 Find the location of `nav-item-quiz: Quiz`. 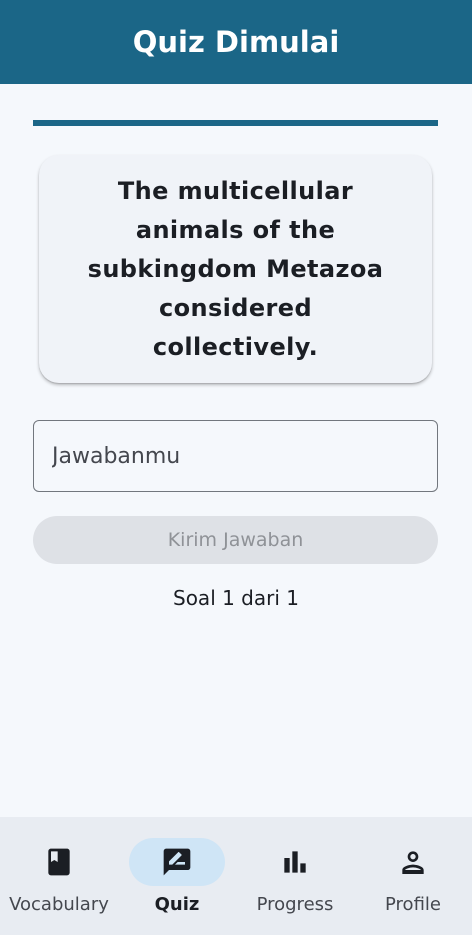

nav-item-quiz: Quiz is located at coordinates (177, 876).